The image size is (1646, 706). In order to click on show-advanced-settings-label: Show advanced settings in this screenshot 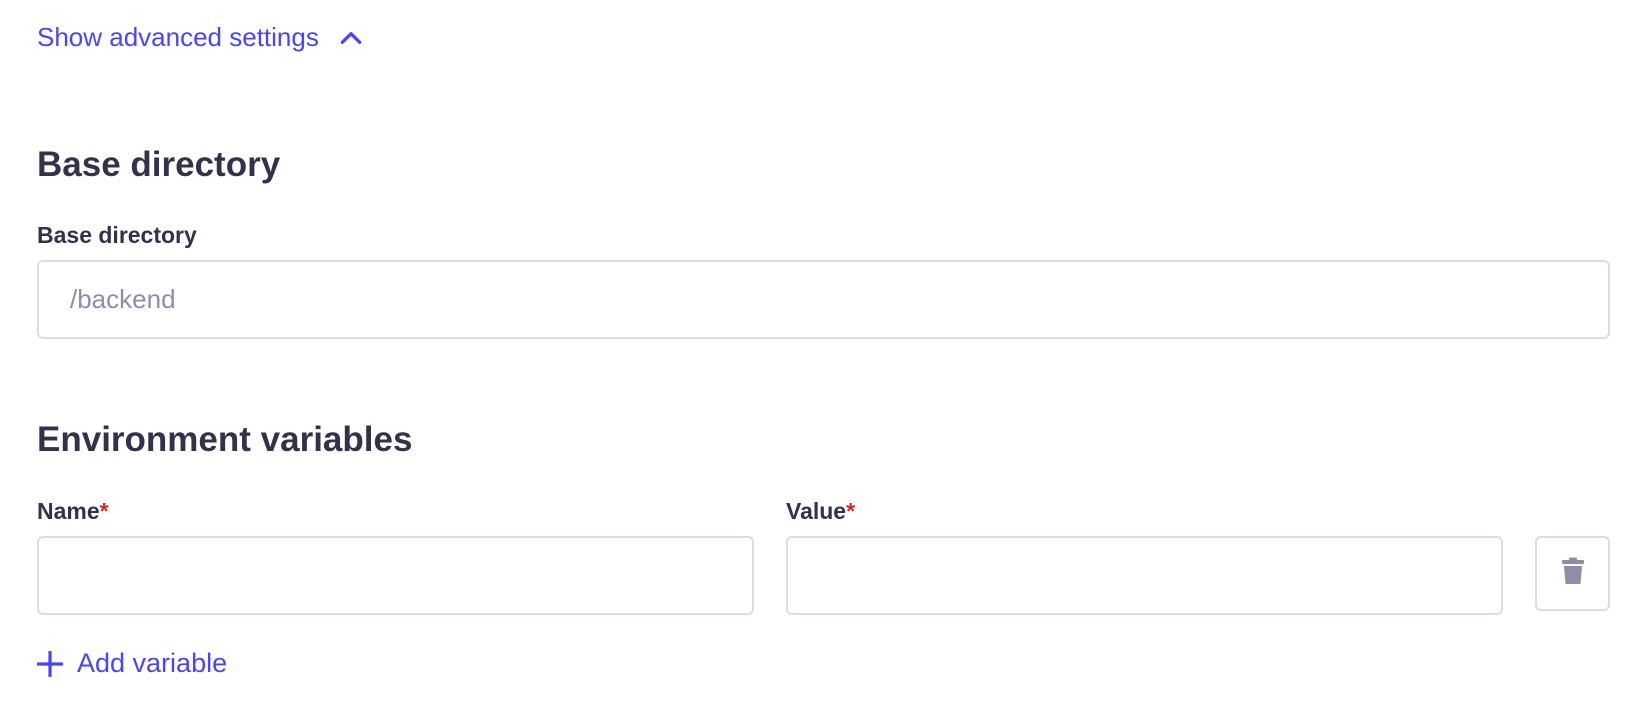, I will do `click(178, 37)`.